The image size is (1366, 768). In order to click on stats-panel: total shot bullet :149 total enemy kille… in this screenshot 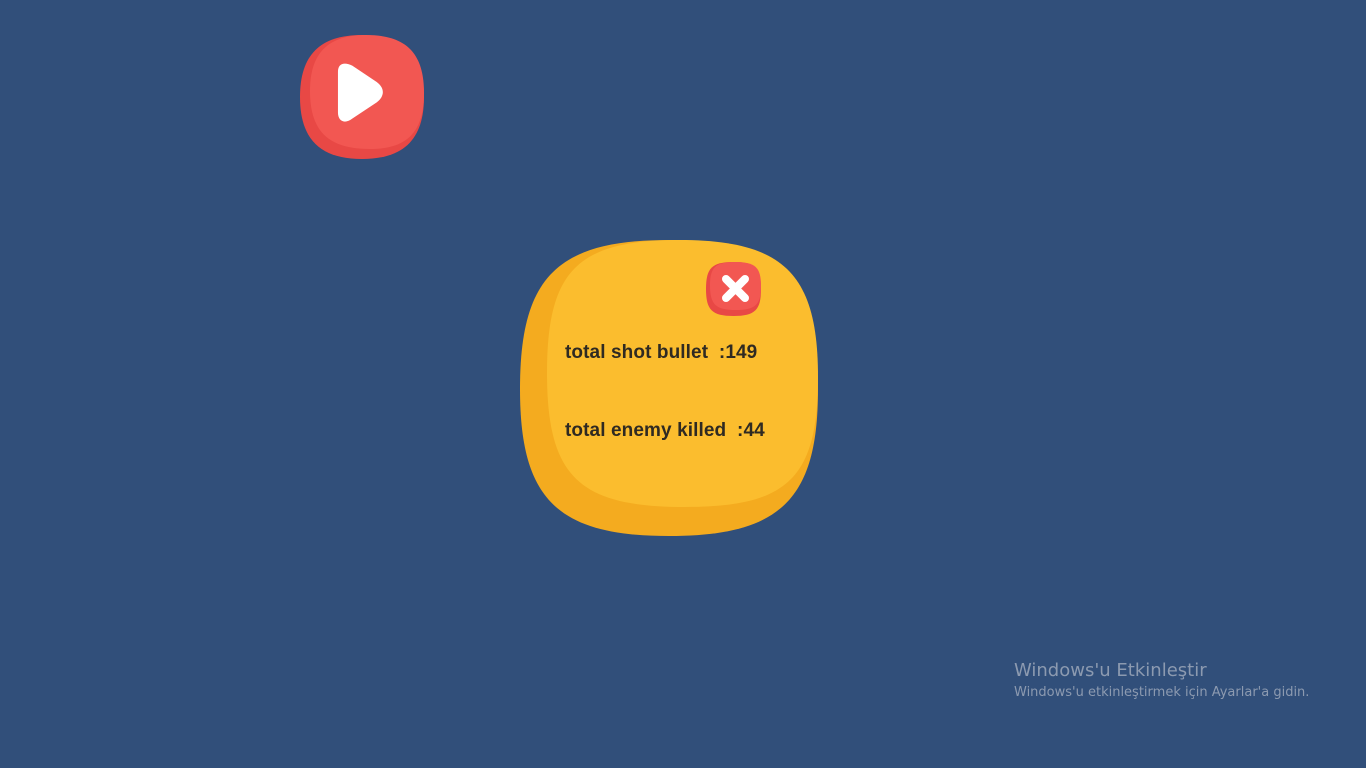, I will do `click(669, 388)`.